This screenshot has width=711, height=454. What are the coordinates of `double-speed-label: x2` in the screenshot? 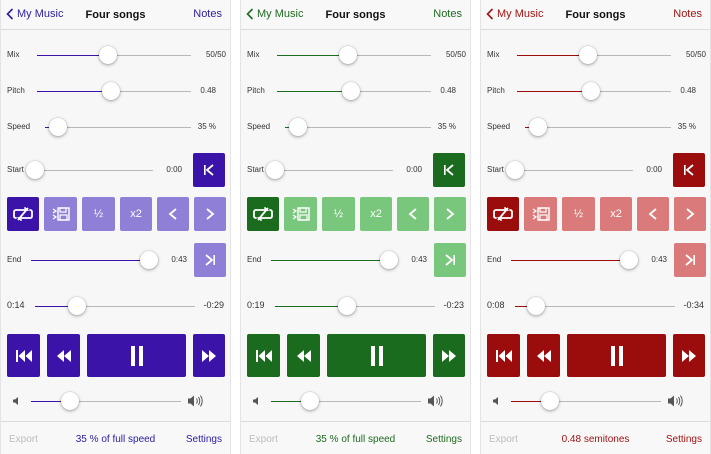 It's located at (136, 214).